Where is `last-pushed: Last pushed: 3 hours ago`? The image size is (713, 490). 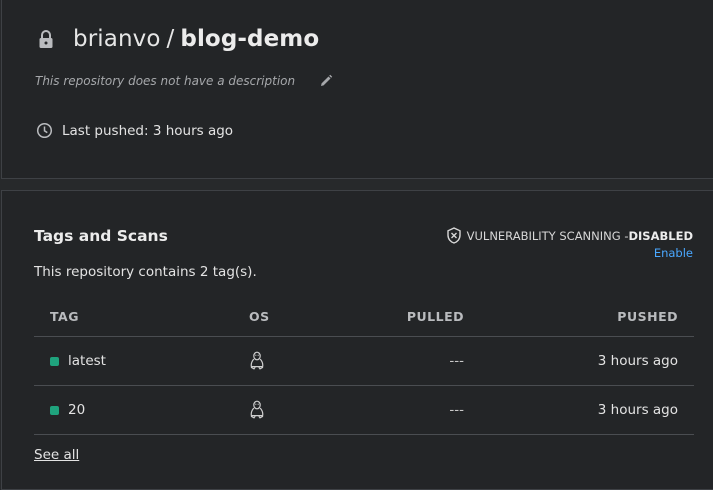 last-pushed: Last pushed: 3 hours ago is located at coordinates (134, 130).